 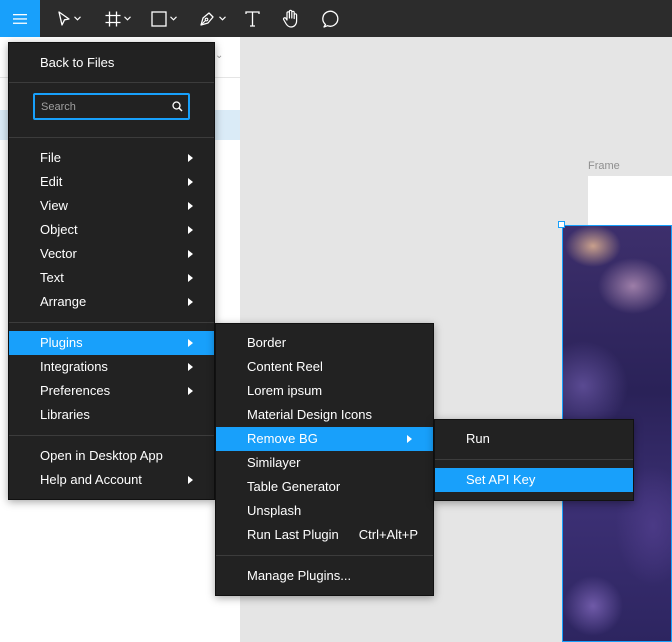 What do you see at coordinates (478, 438) in the screenshot?
I see `menu-item-label: Run` at bounding box center [478, 438].